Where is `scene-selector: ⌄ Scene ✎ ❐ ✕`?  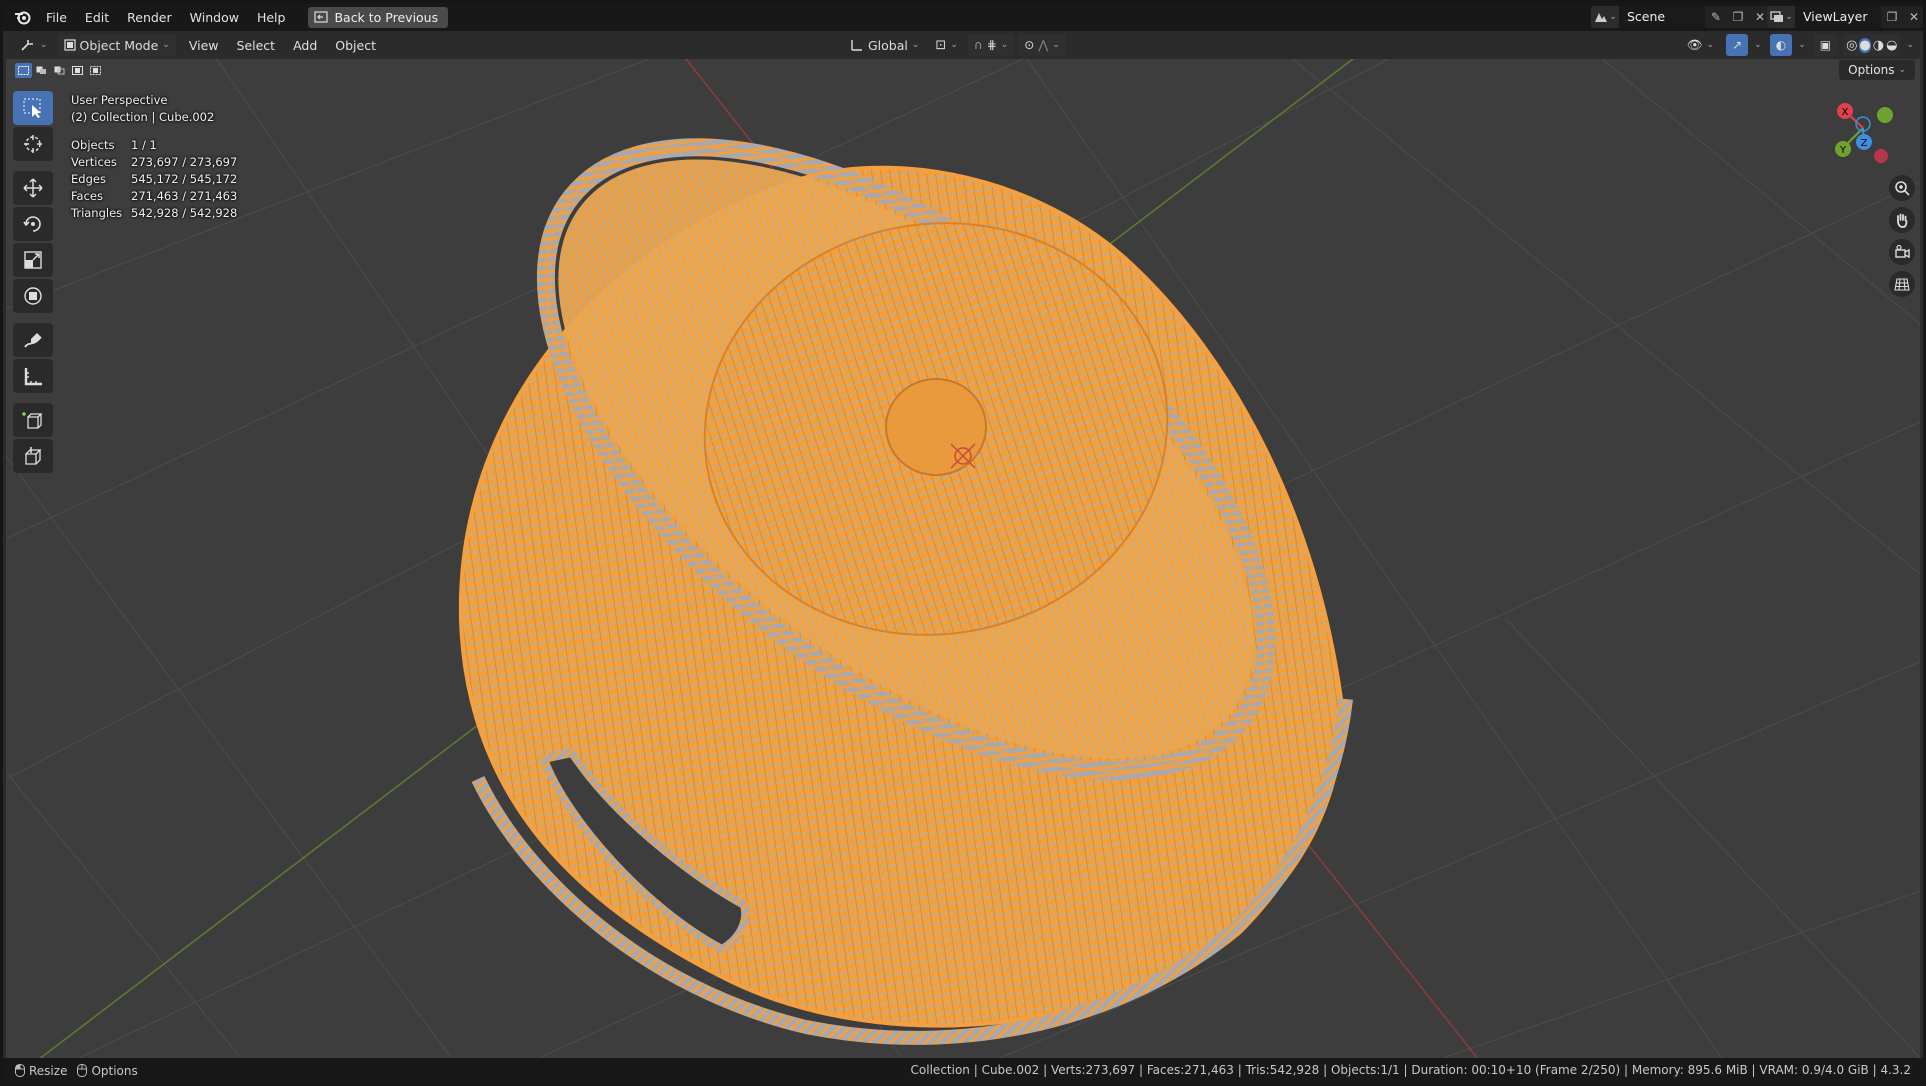 scene-selector: ⌄ Scene ✎ ❐ ✕ is located at coordinates (1681, 17).